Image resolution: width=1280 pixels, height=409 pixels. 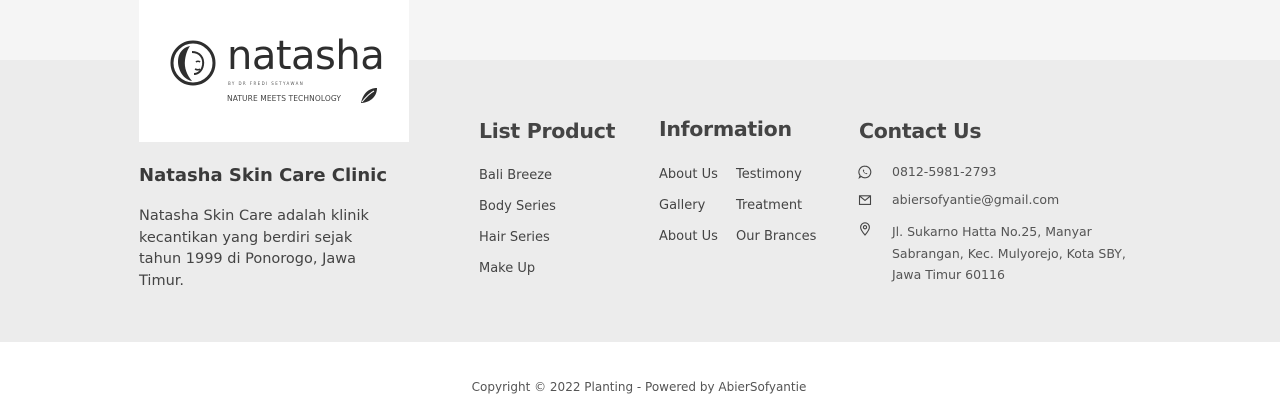 I want to click on location-pin-icon, so click(x=865, y=229).